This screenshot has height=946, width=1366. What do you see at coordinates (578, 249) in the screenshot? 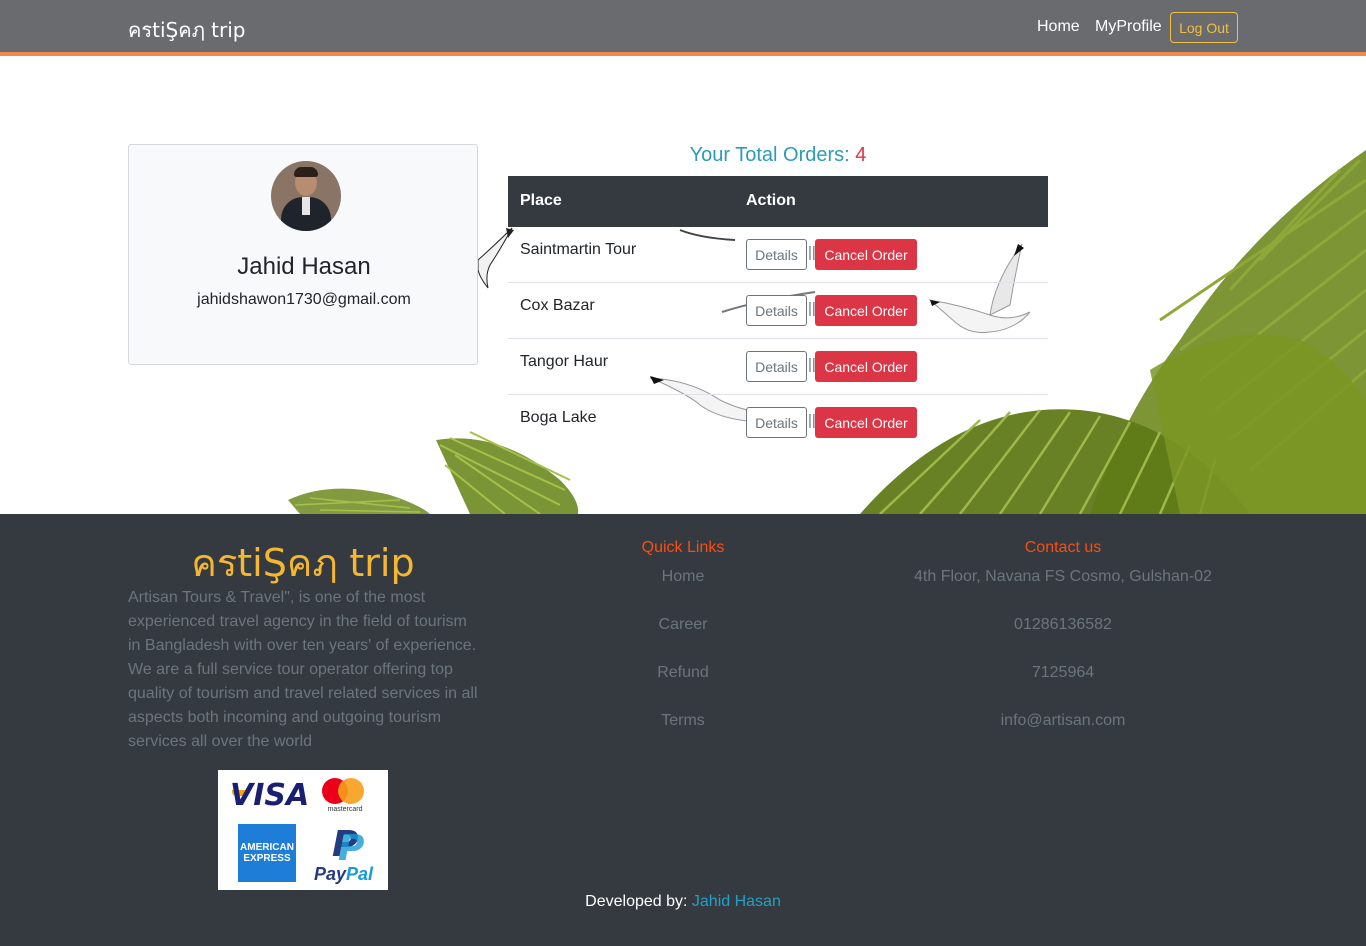
I see `order-place: Saintmartin Tour` at bounding box center [578, 249].